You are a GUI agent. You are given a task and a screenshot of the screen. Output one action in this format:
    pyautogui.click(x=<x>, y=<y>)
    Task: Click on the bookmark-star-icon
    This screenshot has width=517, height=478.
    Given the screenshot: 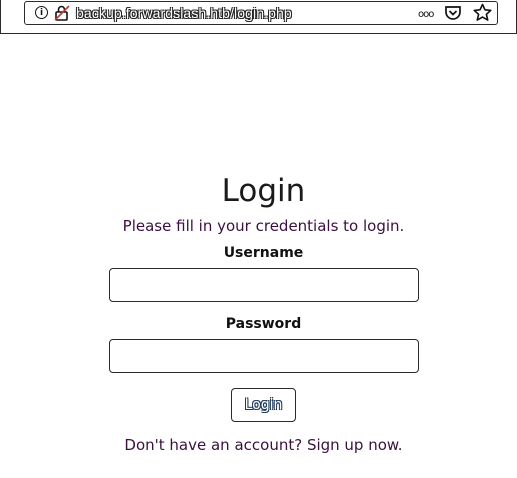 What is the action you would take?
    pyautogui.click(x=482, y=12)
    